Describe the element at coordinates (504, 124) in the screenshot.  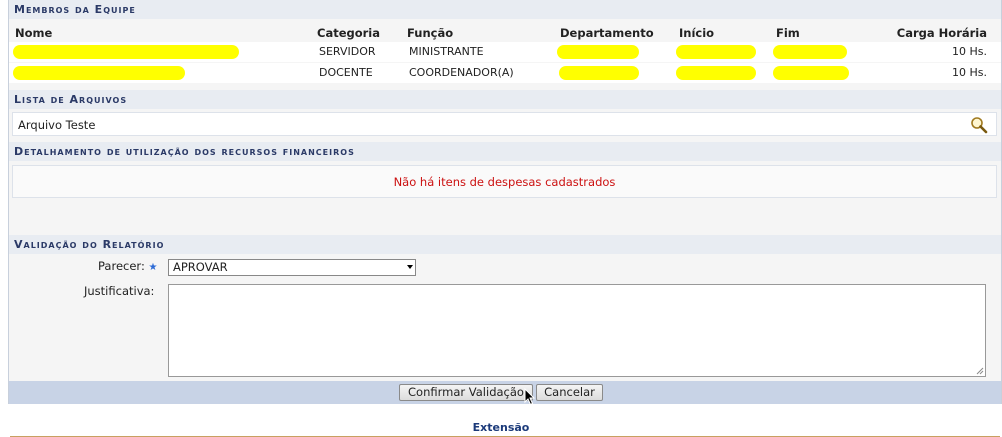
I see `file-list-item: Arquivo Teste` at that location.